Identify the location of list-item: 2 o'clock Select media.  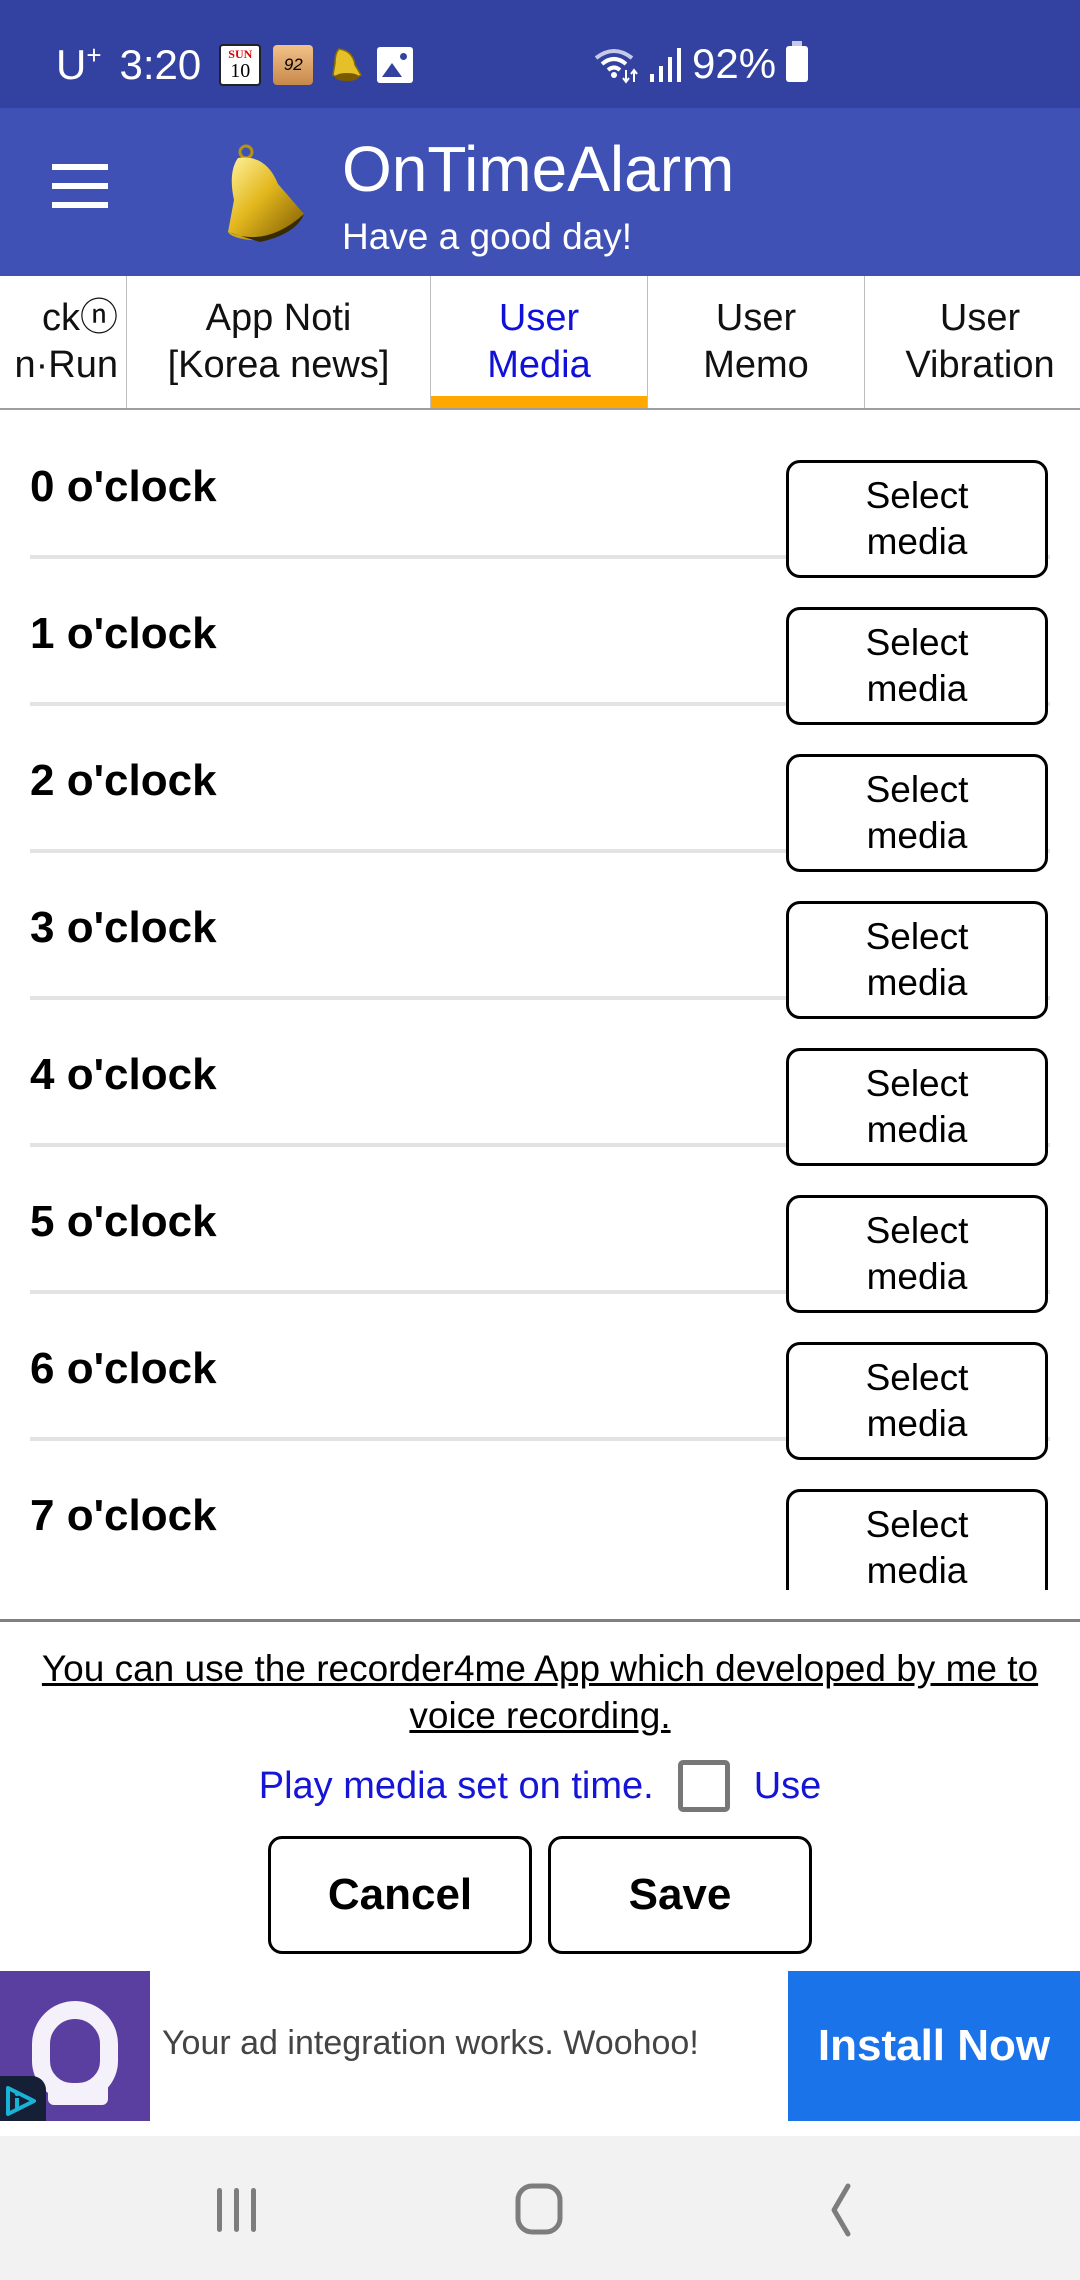
(540, 789).